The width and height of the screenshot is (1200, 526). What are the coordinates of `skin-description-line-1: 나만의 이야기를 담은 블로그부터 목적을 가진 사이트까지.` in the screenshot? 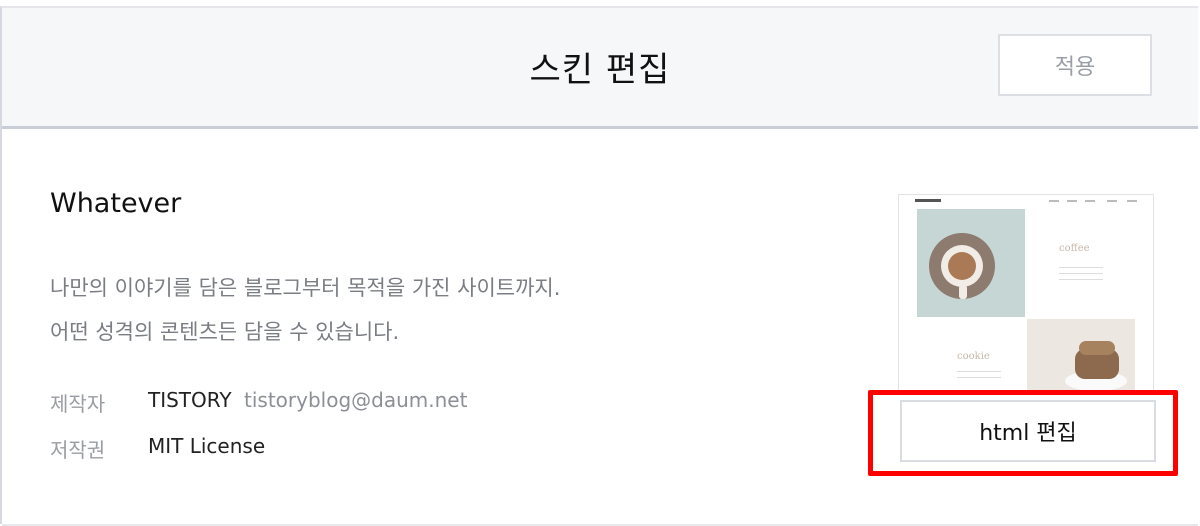 It's located at (305, 288).